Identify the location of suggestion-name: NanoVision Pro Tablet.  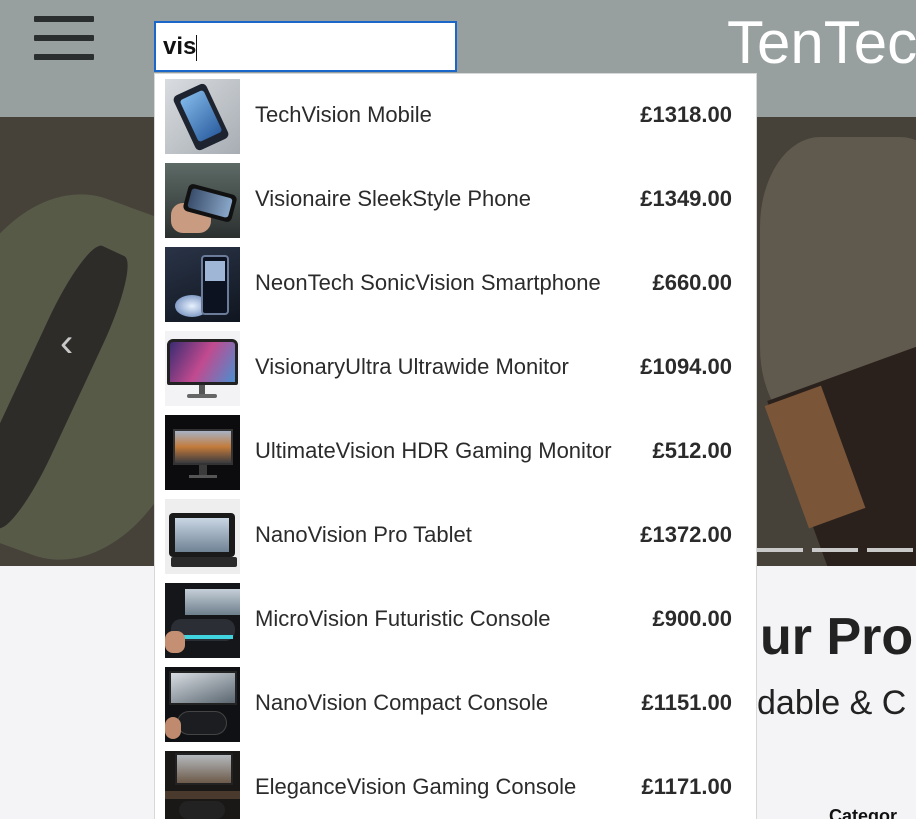
(363, 534).